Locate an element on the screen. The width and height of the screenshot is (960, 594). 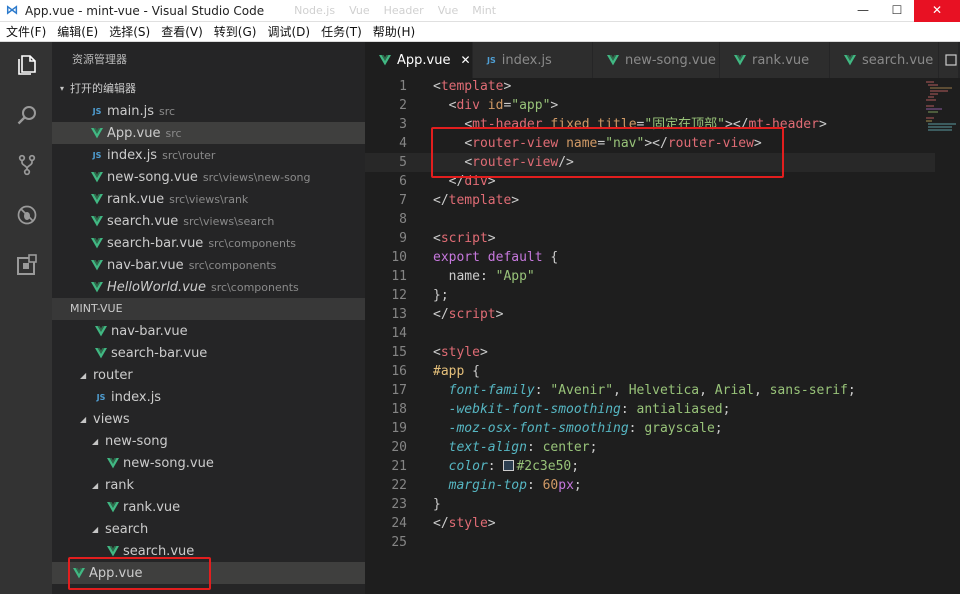
explorer-icon is located at coordinates (27, 65).